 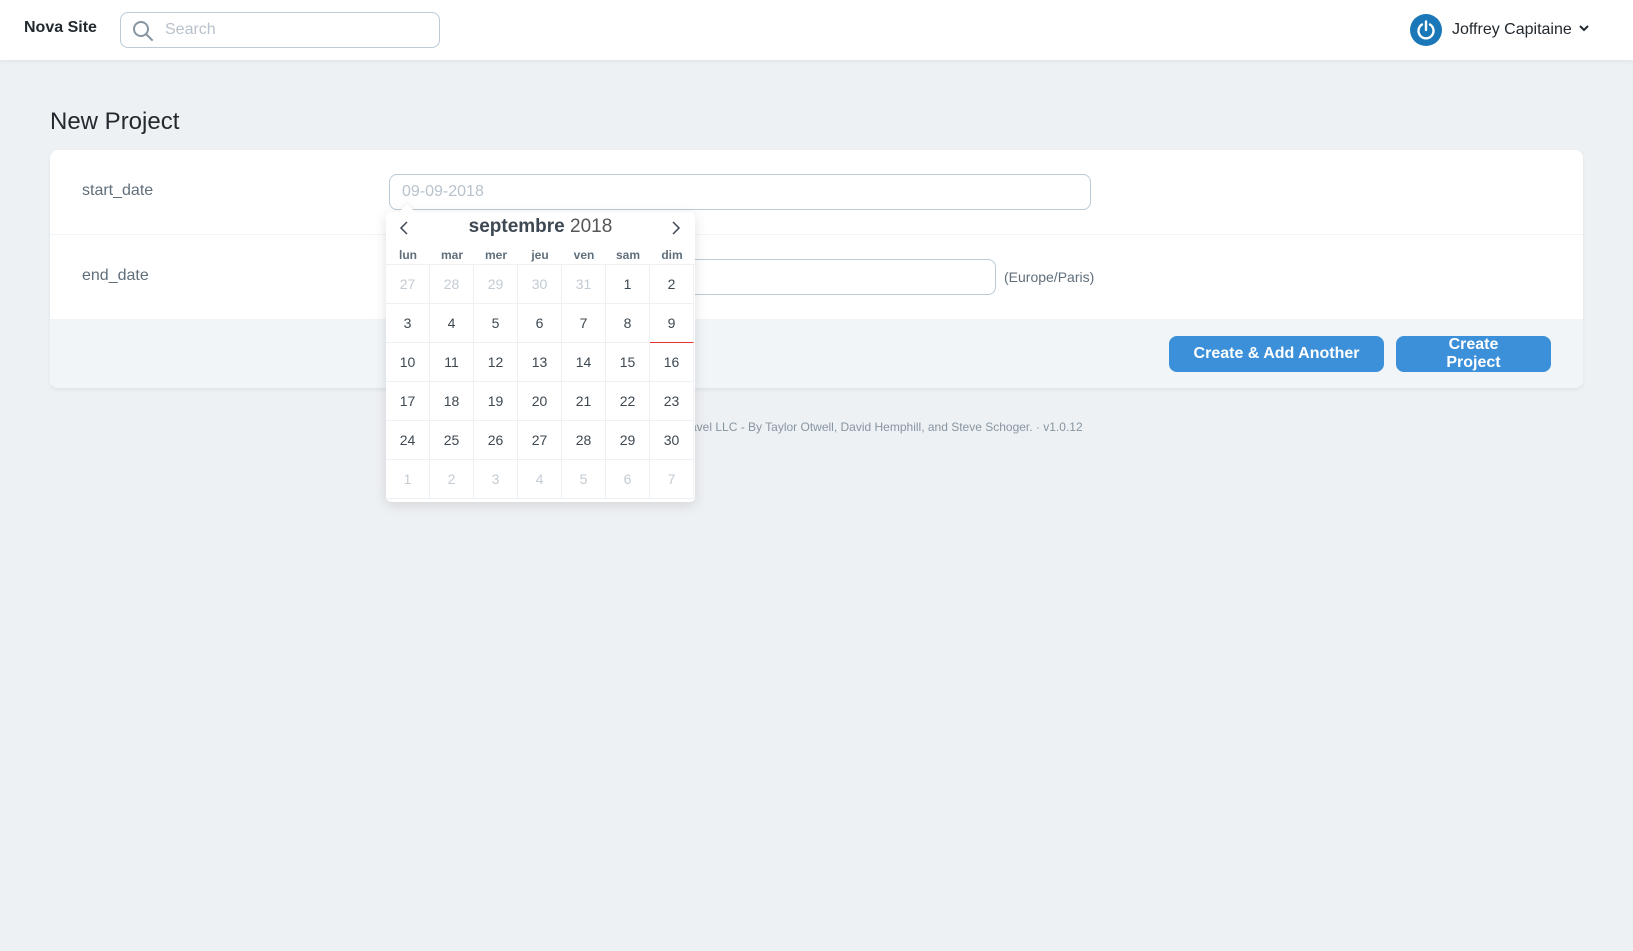 What do you see at coordinates (295, 30) in the screenshot?
I see `search-input` at bounding box center [295, 30].